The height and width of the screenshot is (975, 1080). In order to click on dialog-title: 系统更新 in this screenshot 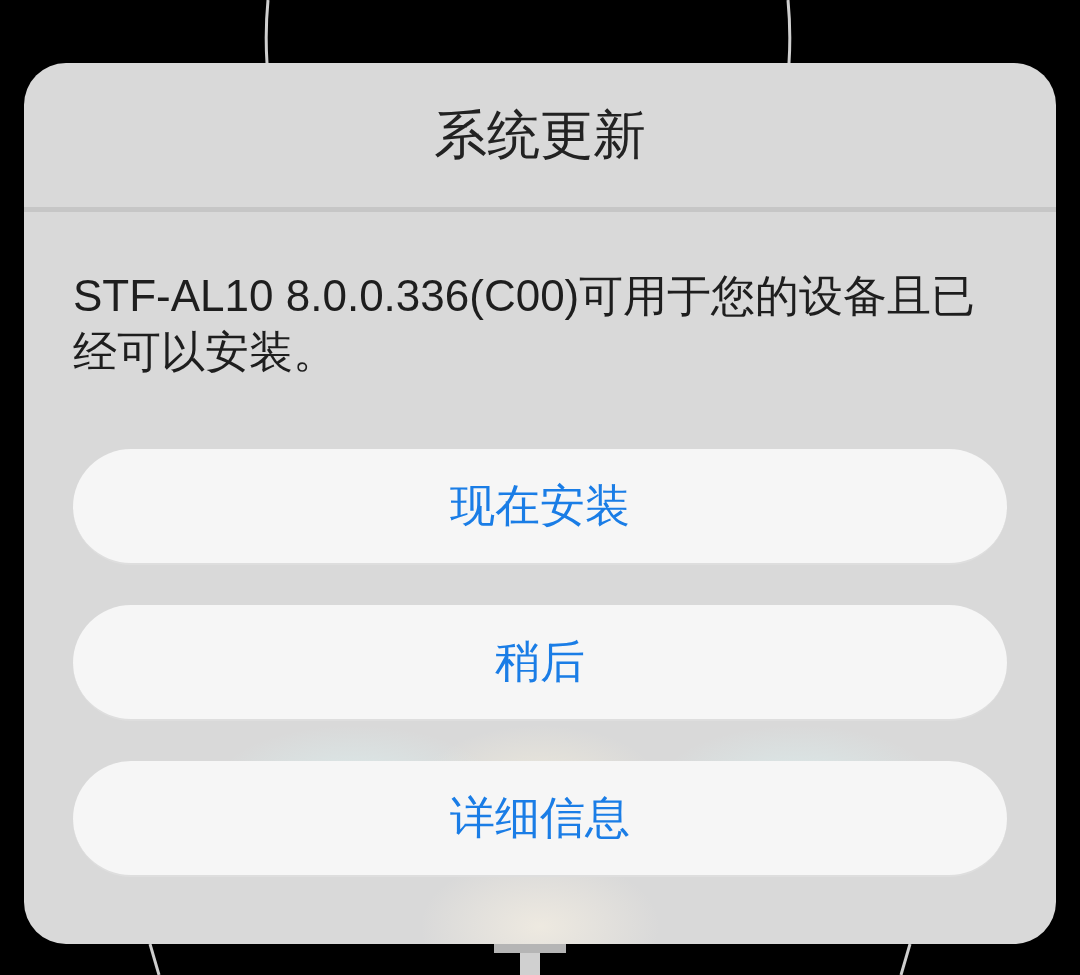, I will do `click(540, 135)`.